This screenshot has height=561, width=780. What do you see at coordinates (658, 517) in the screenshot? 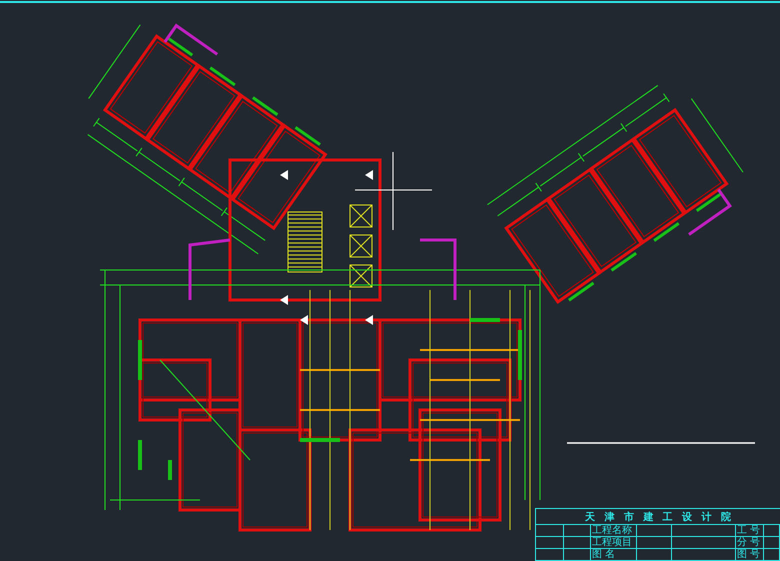
I see `title-block-heading: 天 津 市 建 工 设 计 院` at bounding box center [658, 517].